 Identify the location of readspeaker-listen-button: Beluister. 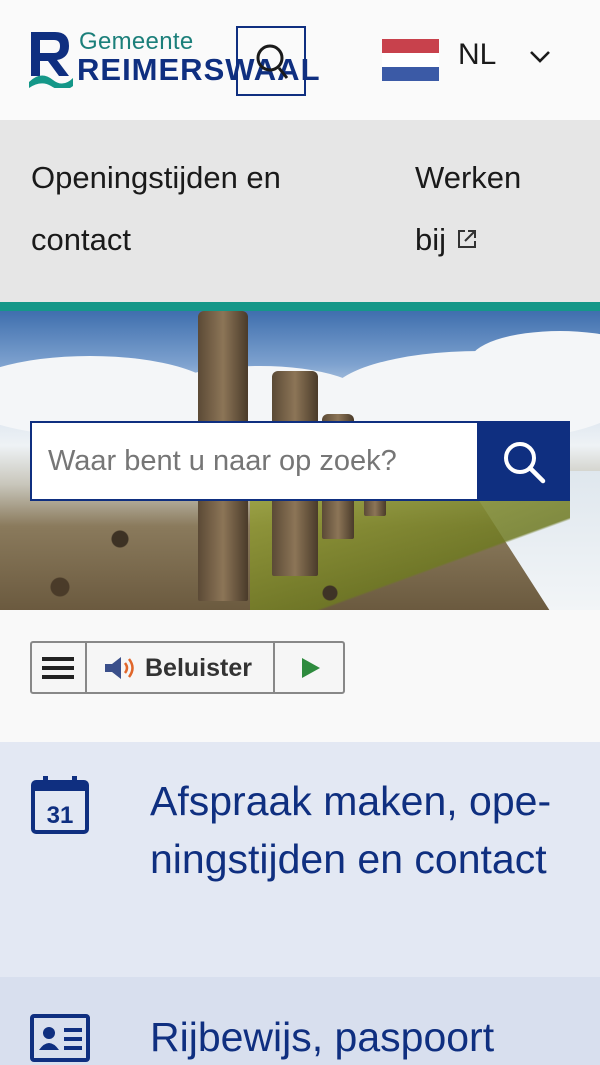
(181, 667).